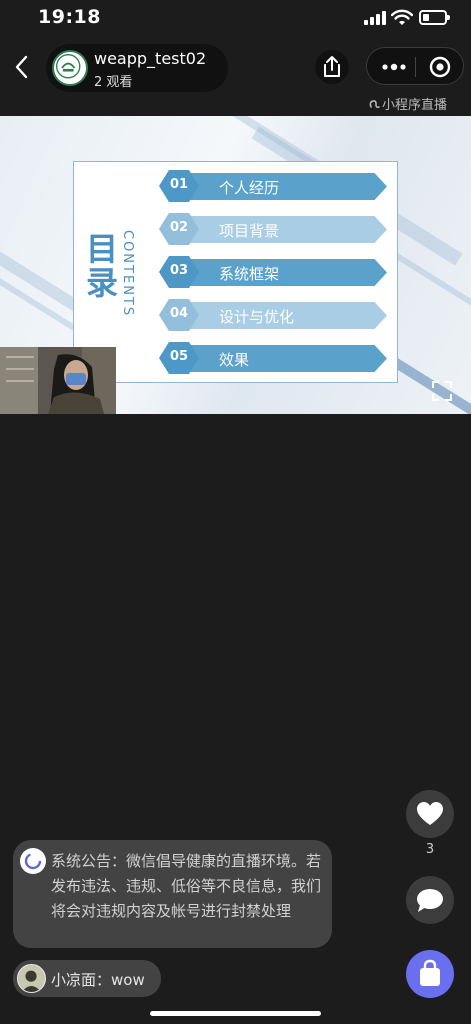 This screenshot has width=471, height=1024. I want to click on battery-level, so click(426, 17).